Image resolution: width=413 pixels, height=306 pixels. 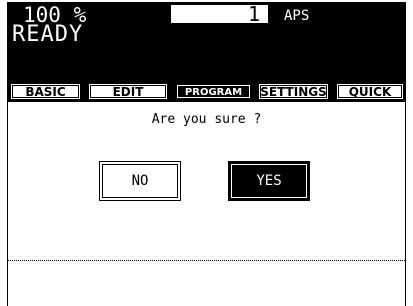 What do you see at coordinates (206, 119) in the screenshot?
I see `confirmation-prompt: Are you sure ?` at bounding box center [206, 119].